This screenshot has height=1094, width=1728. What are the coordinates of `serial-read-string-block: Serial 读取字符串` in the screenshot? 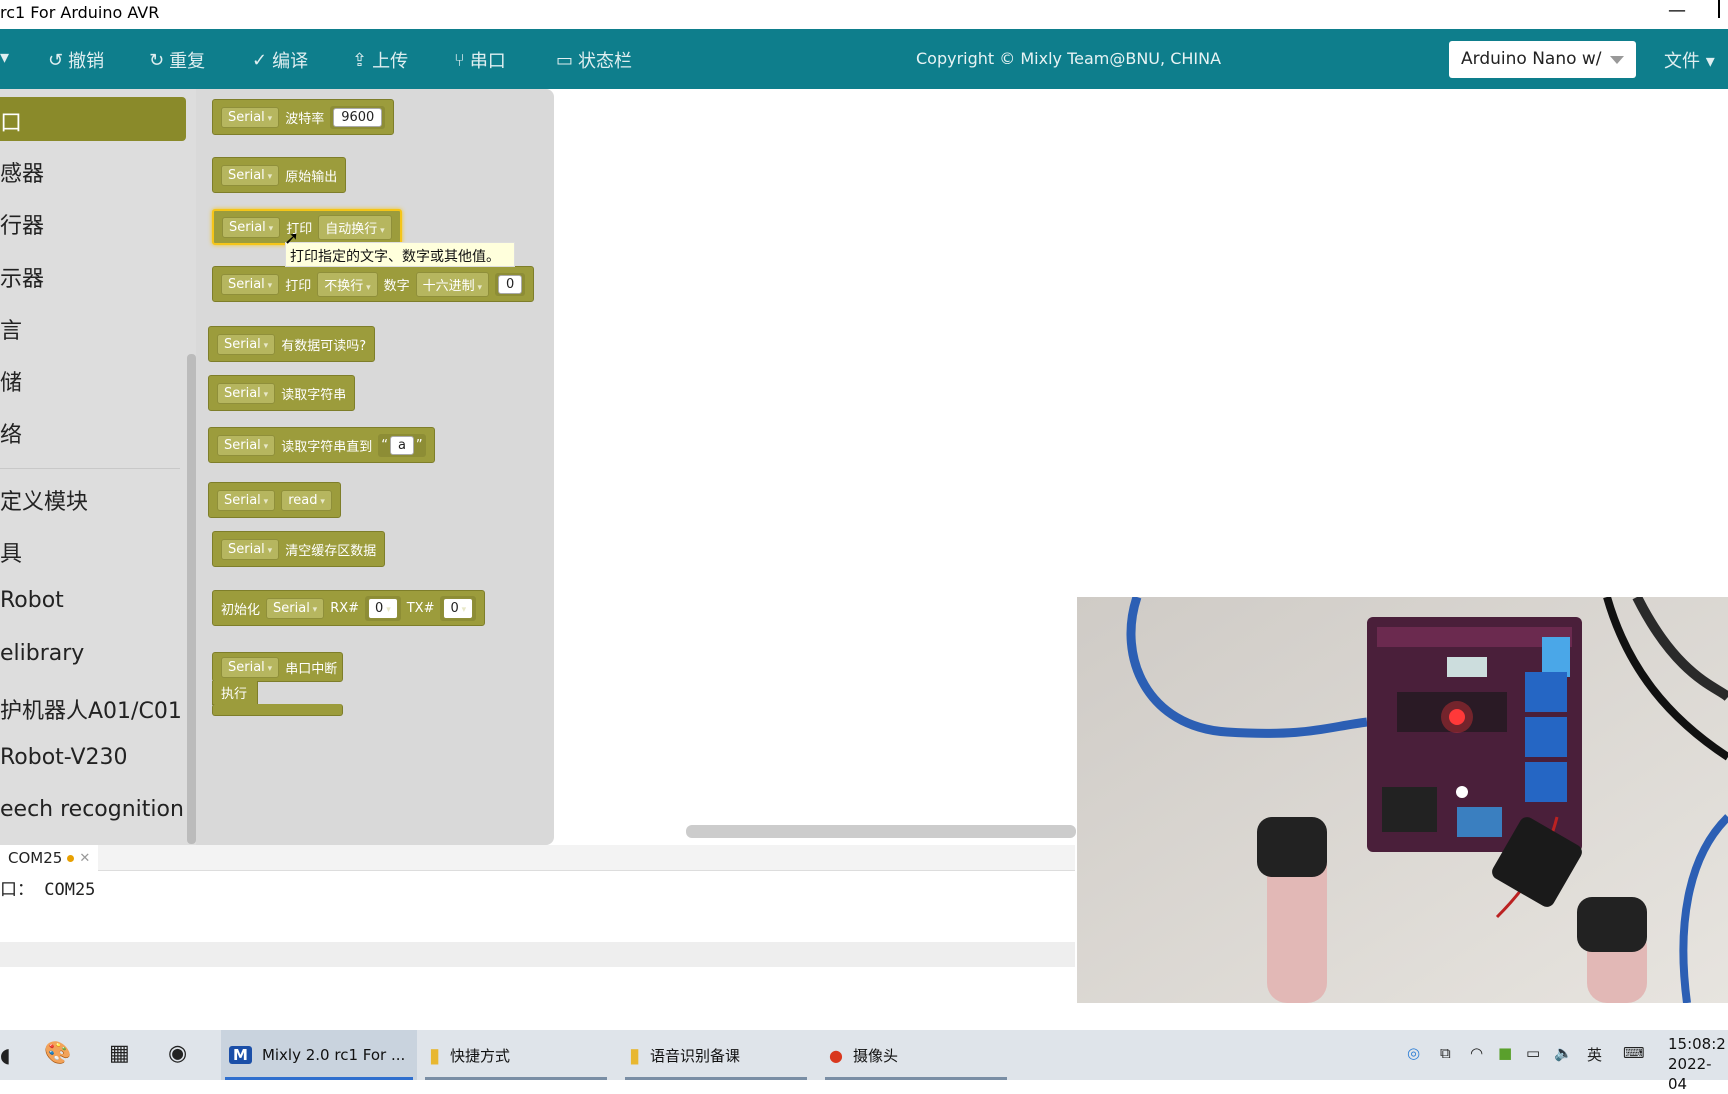 It's located at (282, 393).